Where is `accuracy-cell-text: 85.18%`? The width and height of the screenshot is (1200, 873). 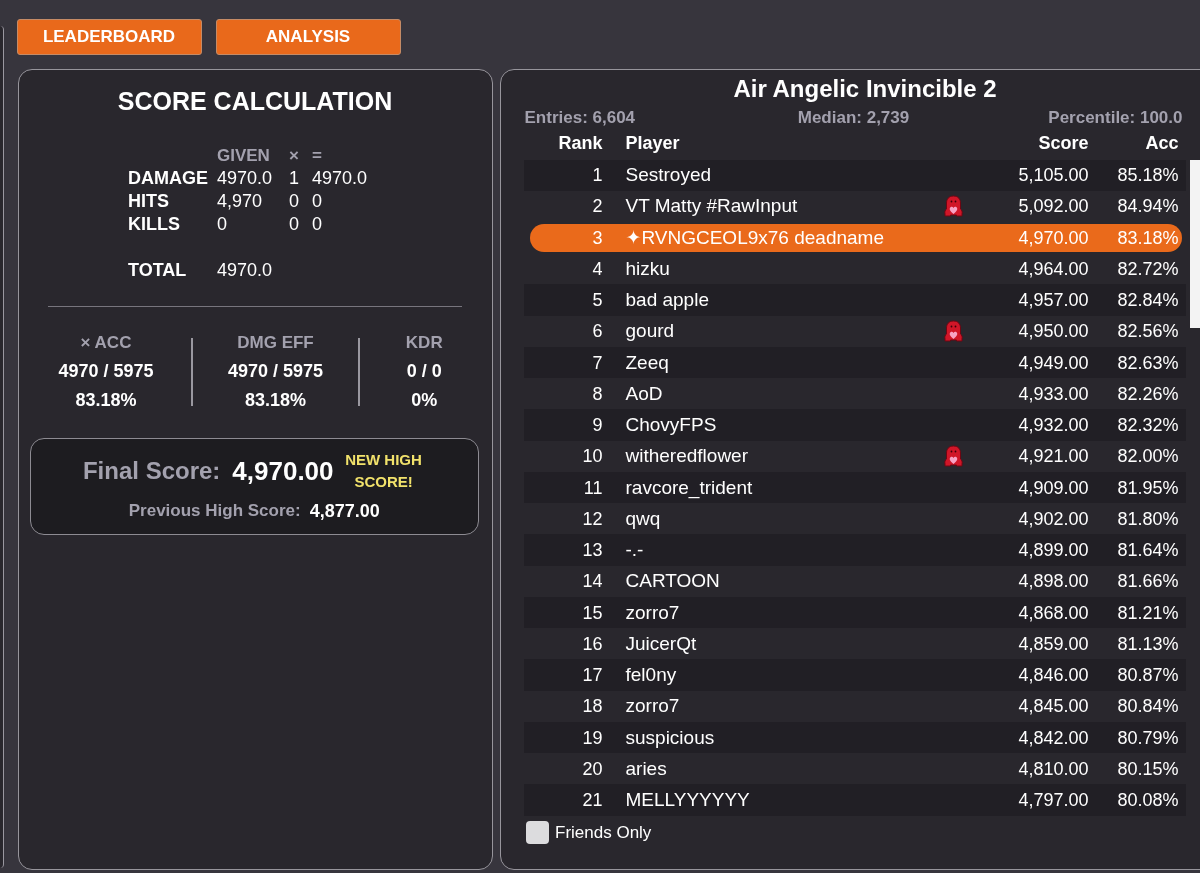
accuracy-cell-text: 85.18% is located at coordinates (1147, 176).